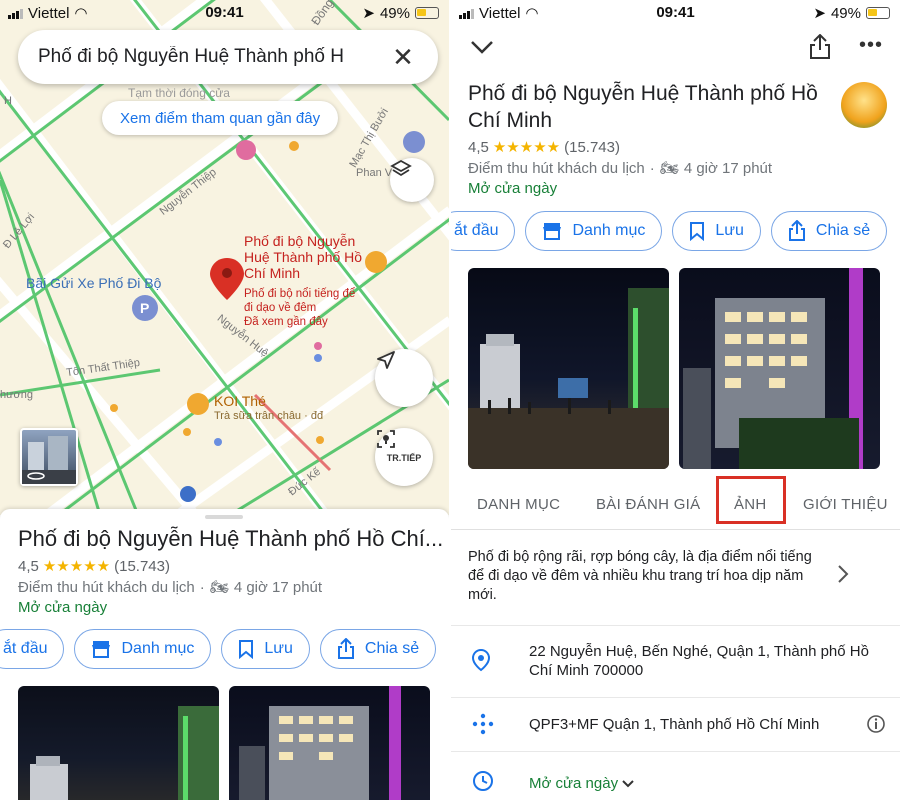  Describe the element at coordinates (751, 500) in the screenshot. I see `photos-tab-highlight` at that location.